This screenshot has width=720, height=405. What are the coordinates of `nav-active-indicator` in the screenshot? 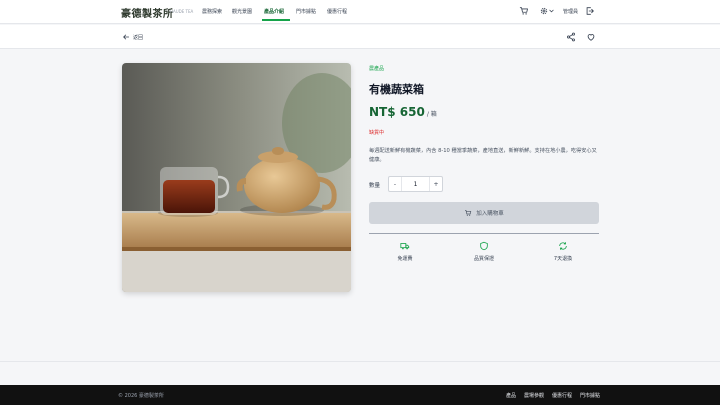 It's located at (276, 20).